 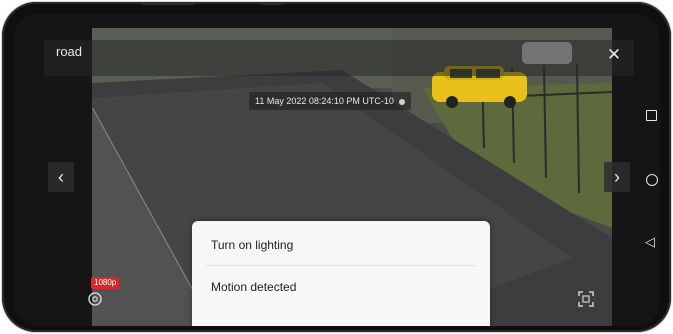 I want to click on screenshot-button, so click(x=586, y=301).